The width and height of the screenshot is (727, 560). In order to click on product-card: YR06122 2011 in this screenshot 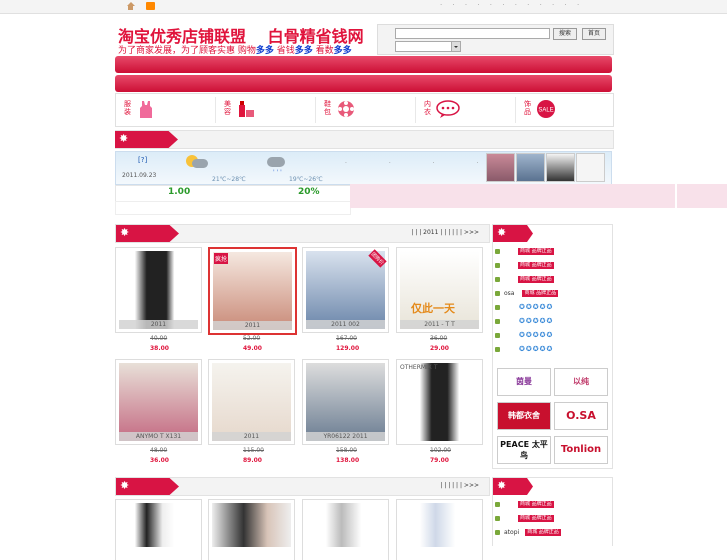, I will do `click(345, 402)`.